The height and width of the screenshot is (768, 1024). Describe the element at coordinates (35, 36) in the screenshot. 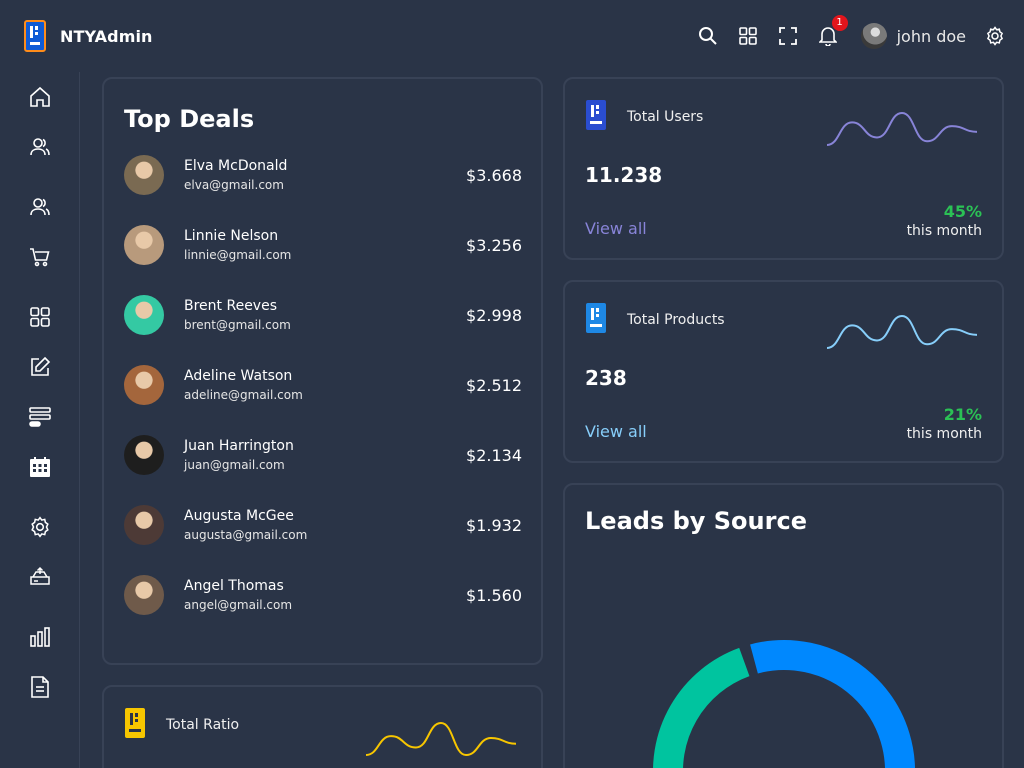

I see `logo-icon` at that location.